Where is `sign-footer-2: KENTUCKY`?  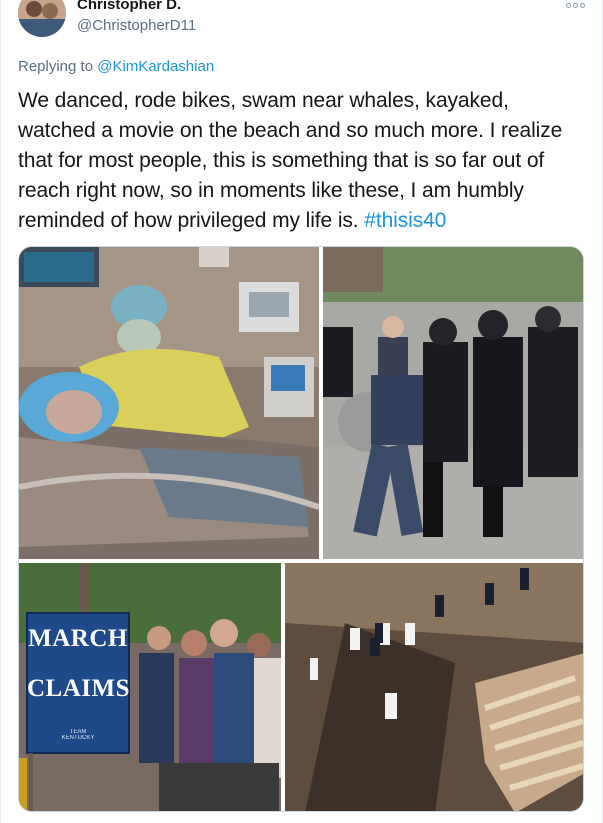
sign-footer-2: KENTUCKY is located at coordinates (78, 738).